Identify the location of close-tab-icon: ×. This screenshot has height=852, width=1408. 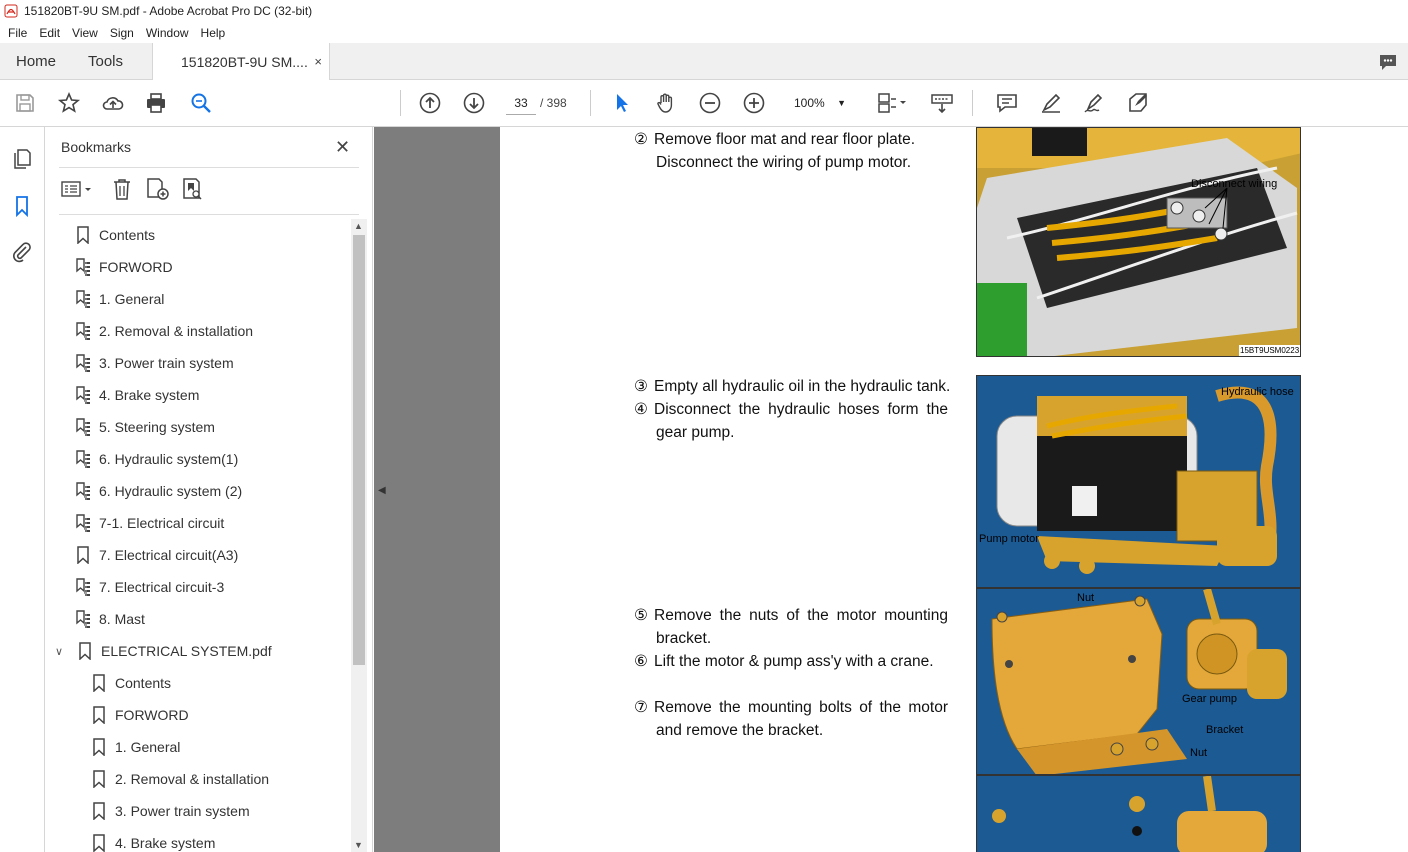
(318, 61).